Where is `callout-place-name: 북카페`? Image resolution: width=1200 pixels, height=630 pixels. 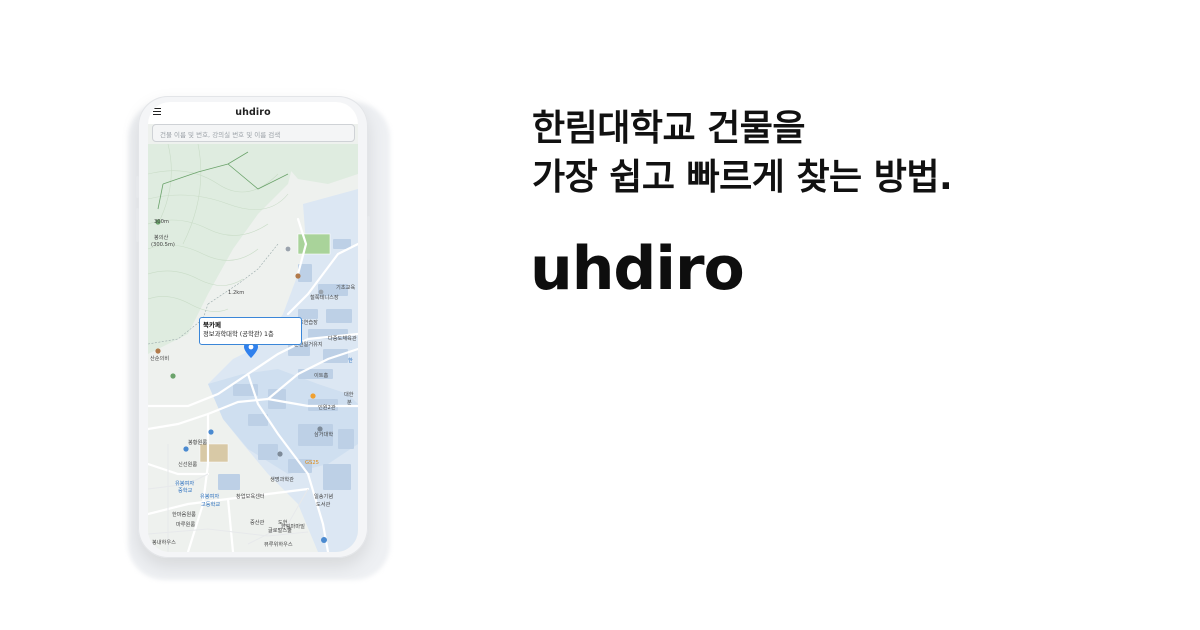
callout-place-name: 북카페 is located at coordinates (212, 325).